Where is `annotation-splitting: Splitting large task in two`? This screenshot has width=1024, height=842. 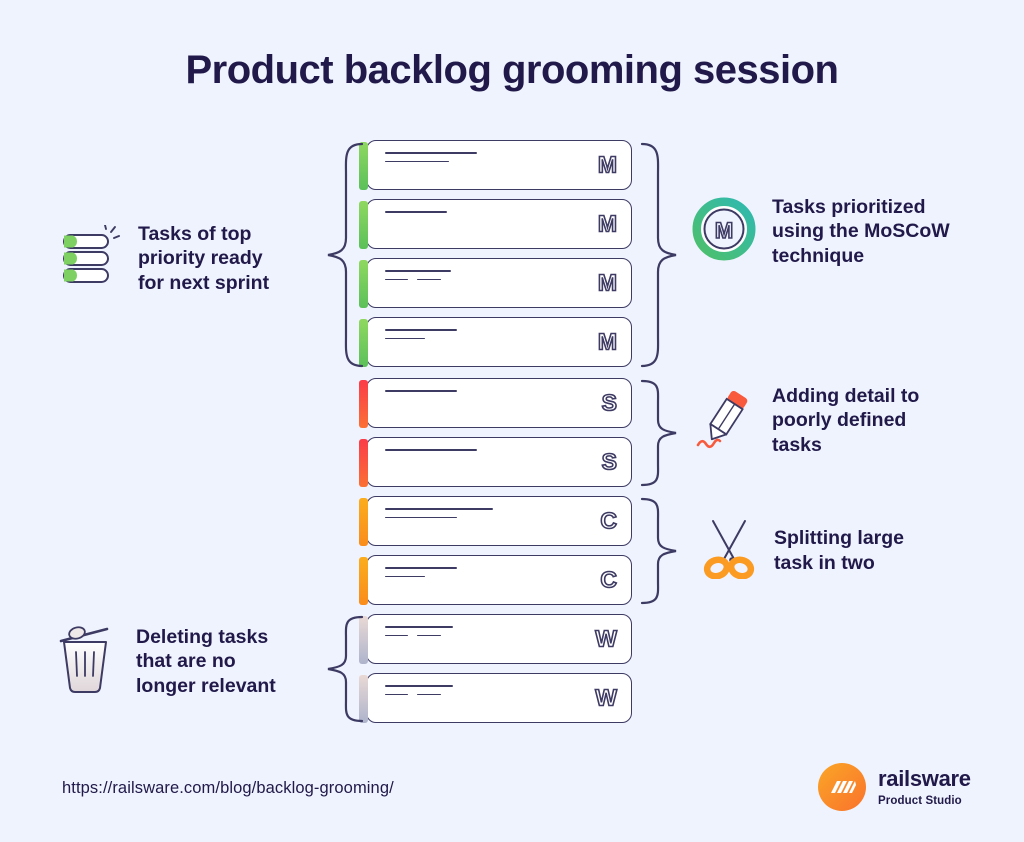 annotation-splitting: Splitting large task in two is located at coordinates (802, 550).